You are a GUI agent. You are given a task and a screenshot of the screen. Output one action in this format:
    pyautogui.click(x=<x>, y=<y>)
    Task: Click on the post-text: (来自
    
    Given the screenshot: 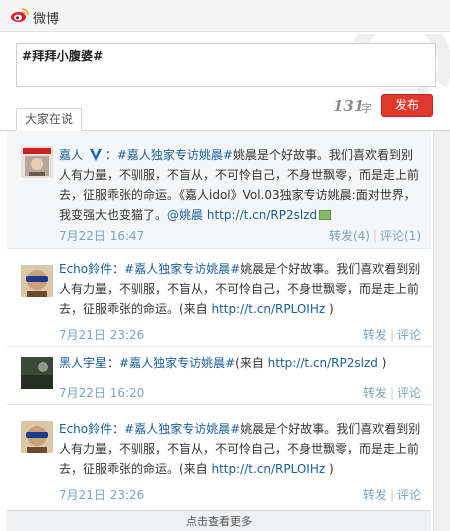 What is the action you would take?
    pyautogui.click(x=251, y=363)
    